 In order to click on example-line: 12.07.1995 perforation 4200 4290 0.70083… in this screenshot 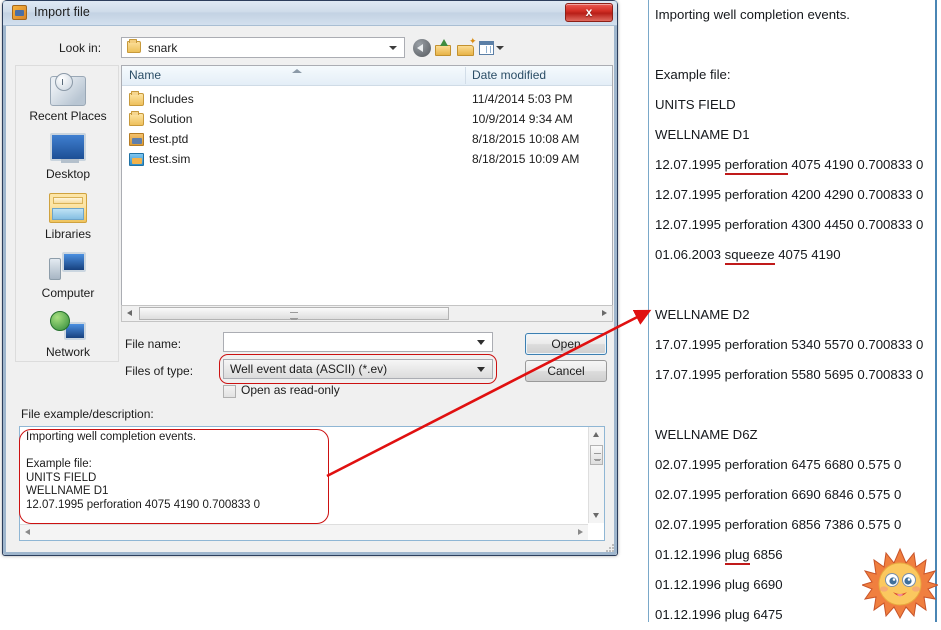, I will do `click(789, 194)`.